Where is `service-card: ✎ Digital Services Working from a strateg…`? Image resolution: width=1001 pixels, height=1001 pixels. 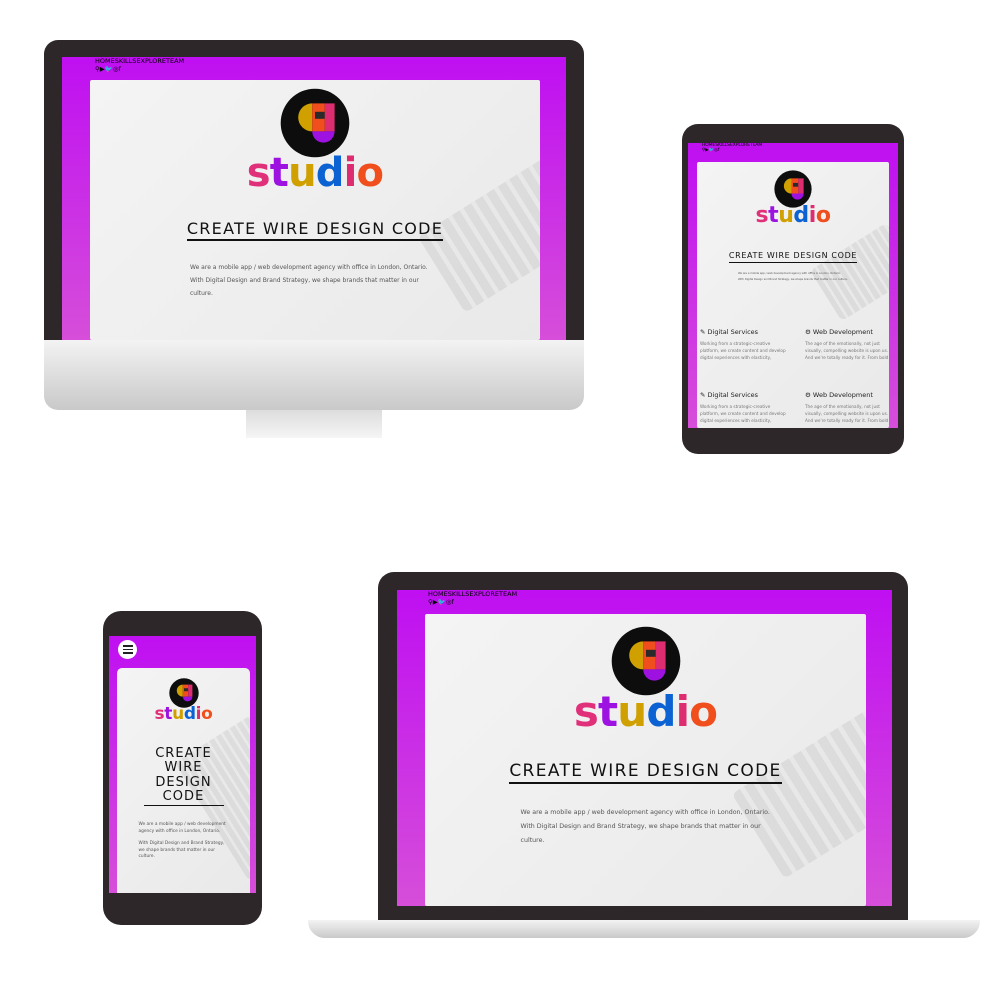 service-card: ✎ Digital Services Working from a strateg… is located at coordinates (744, 408).